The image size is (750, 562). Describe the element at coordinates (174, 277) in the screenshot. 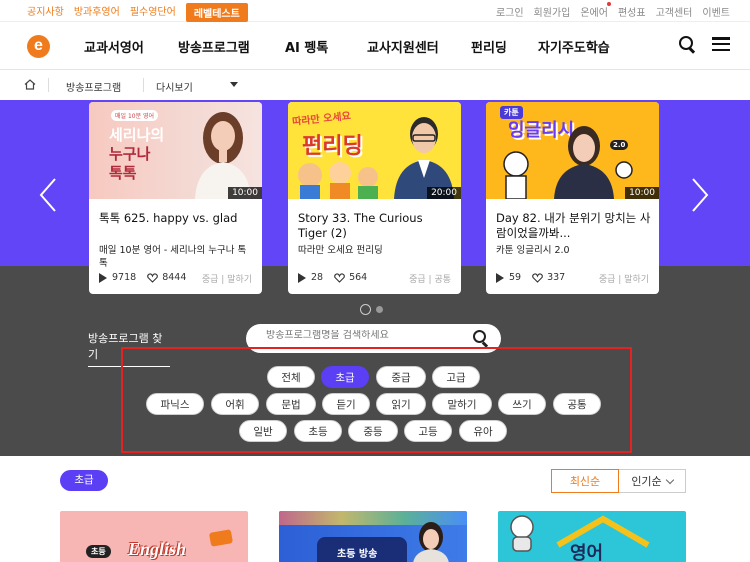

I see `like-count: 8444` at that location.